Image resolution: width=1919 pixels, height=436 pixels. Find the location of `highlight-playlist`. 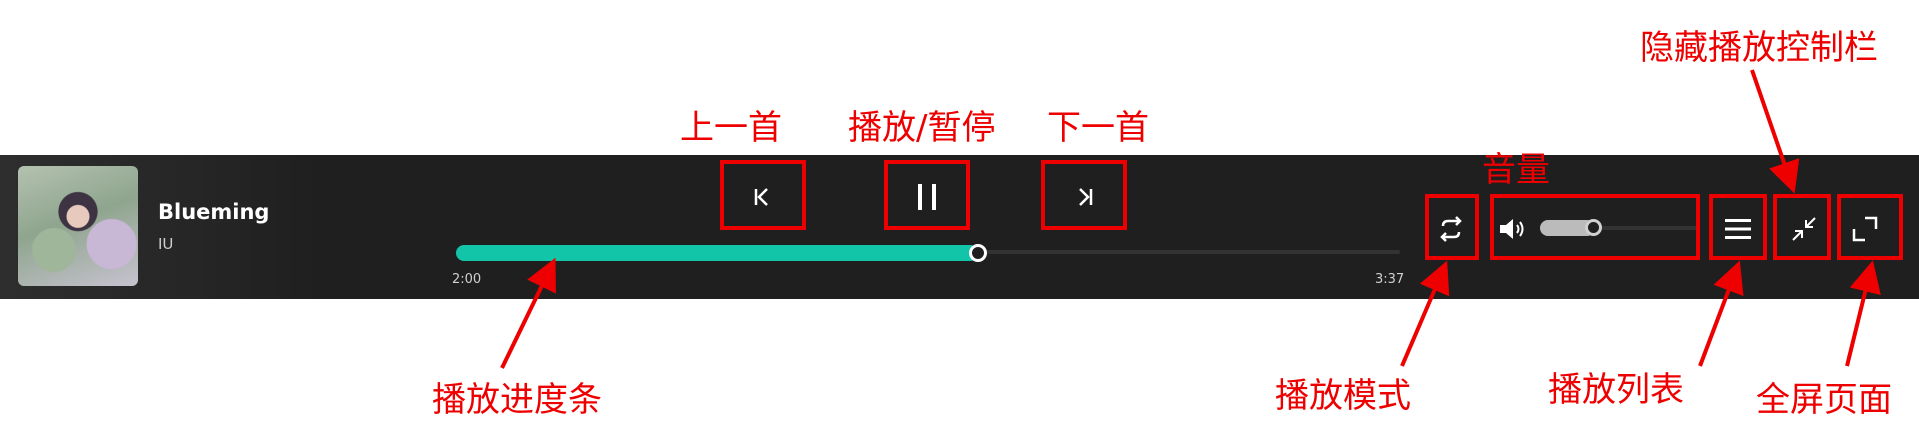

highlight-playlist is located at coordinates (1738, 227).